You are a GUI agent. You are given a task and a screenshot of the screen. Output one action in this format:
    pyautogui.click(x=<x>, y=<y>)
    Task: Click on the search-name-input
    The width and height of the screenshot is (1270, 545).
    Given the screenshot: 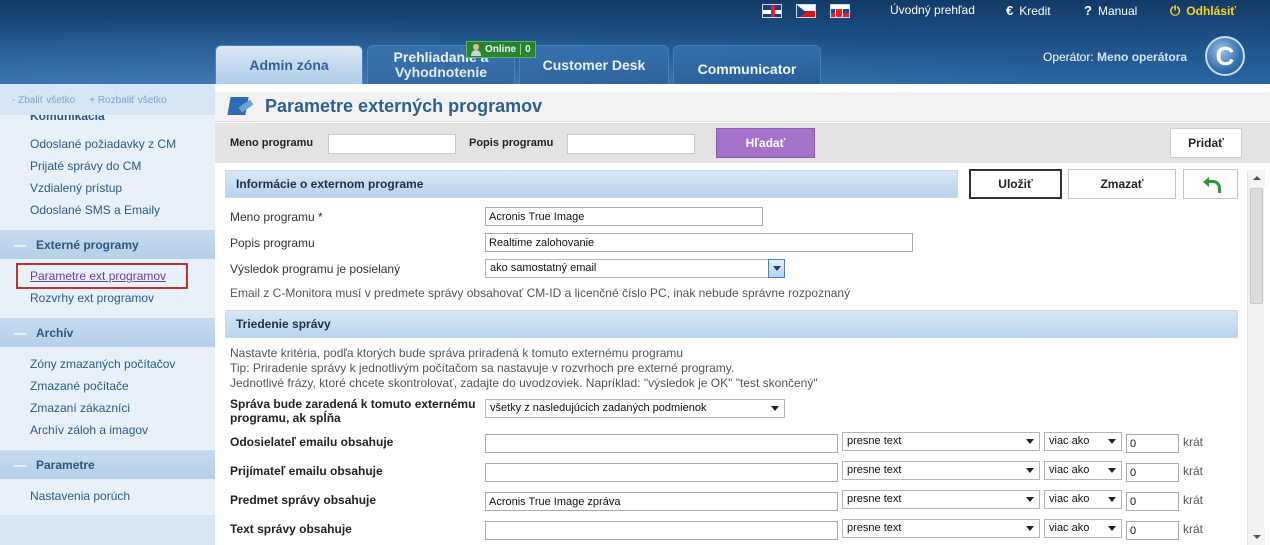 What is the action you would take?
    pyautogui.click(x=392, y=144)
    